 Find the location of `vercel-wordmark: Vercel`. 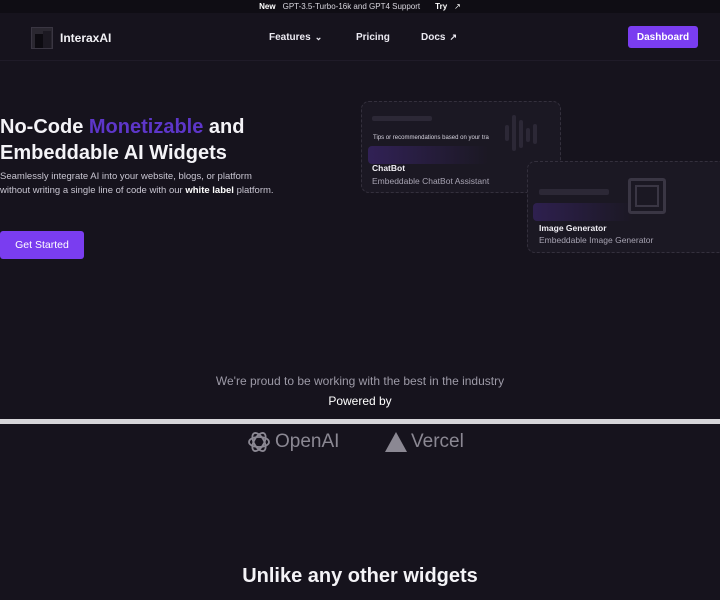

vercel-wordmark: Vercel is located at coordinates (437, 441).